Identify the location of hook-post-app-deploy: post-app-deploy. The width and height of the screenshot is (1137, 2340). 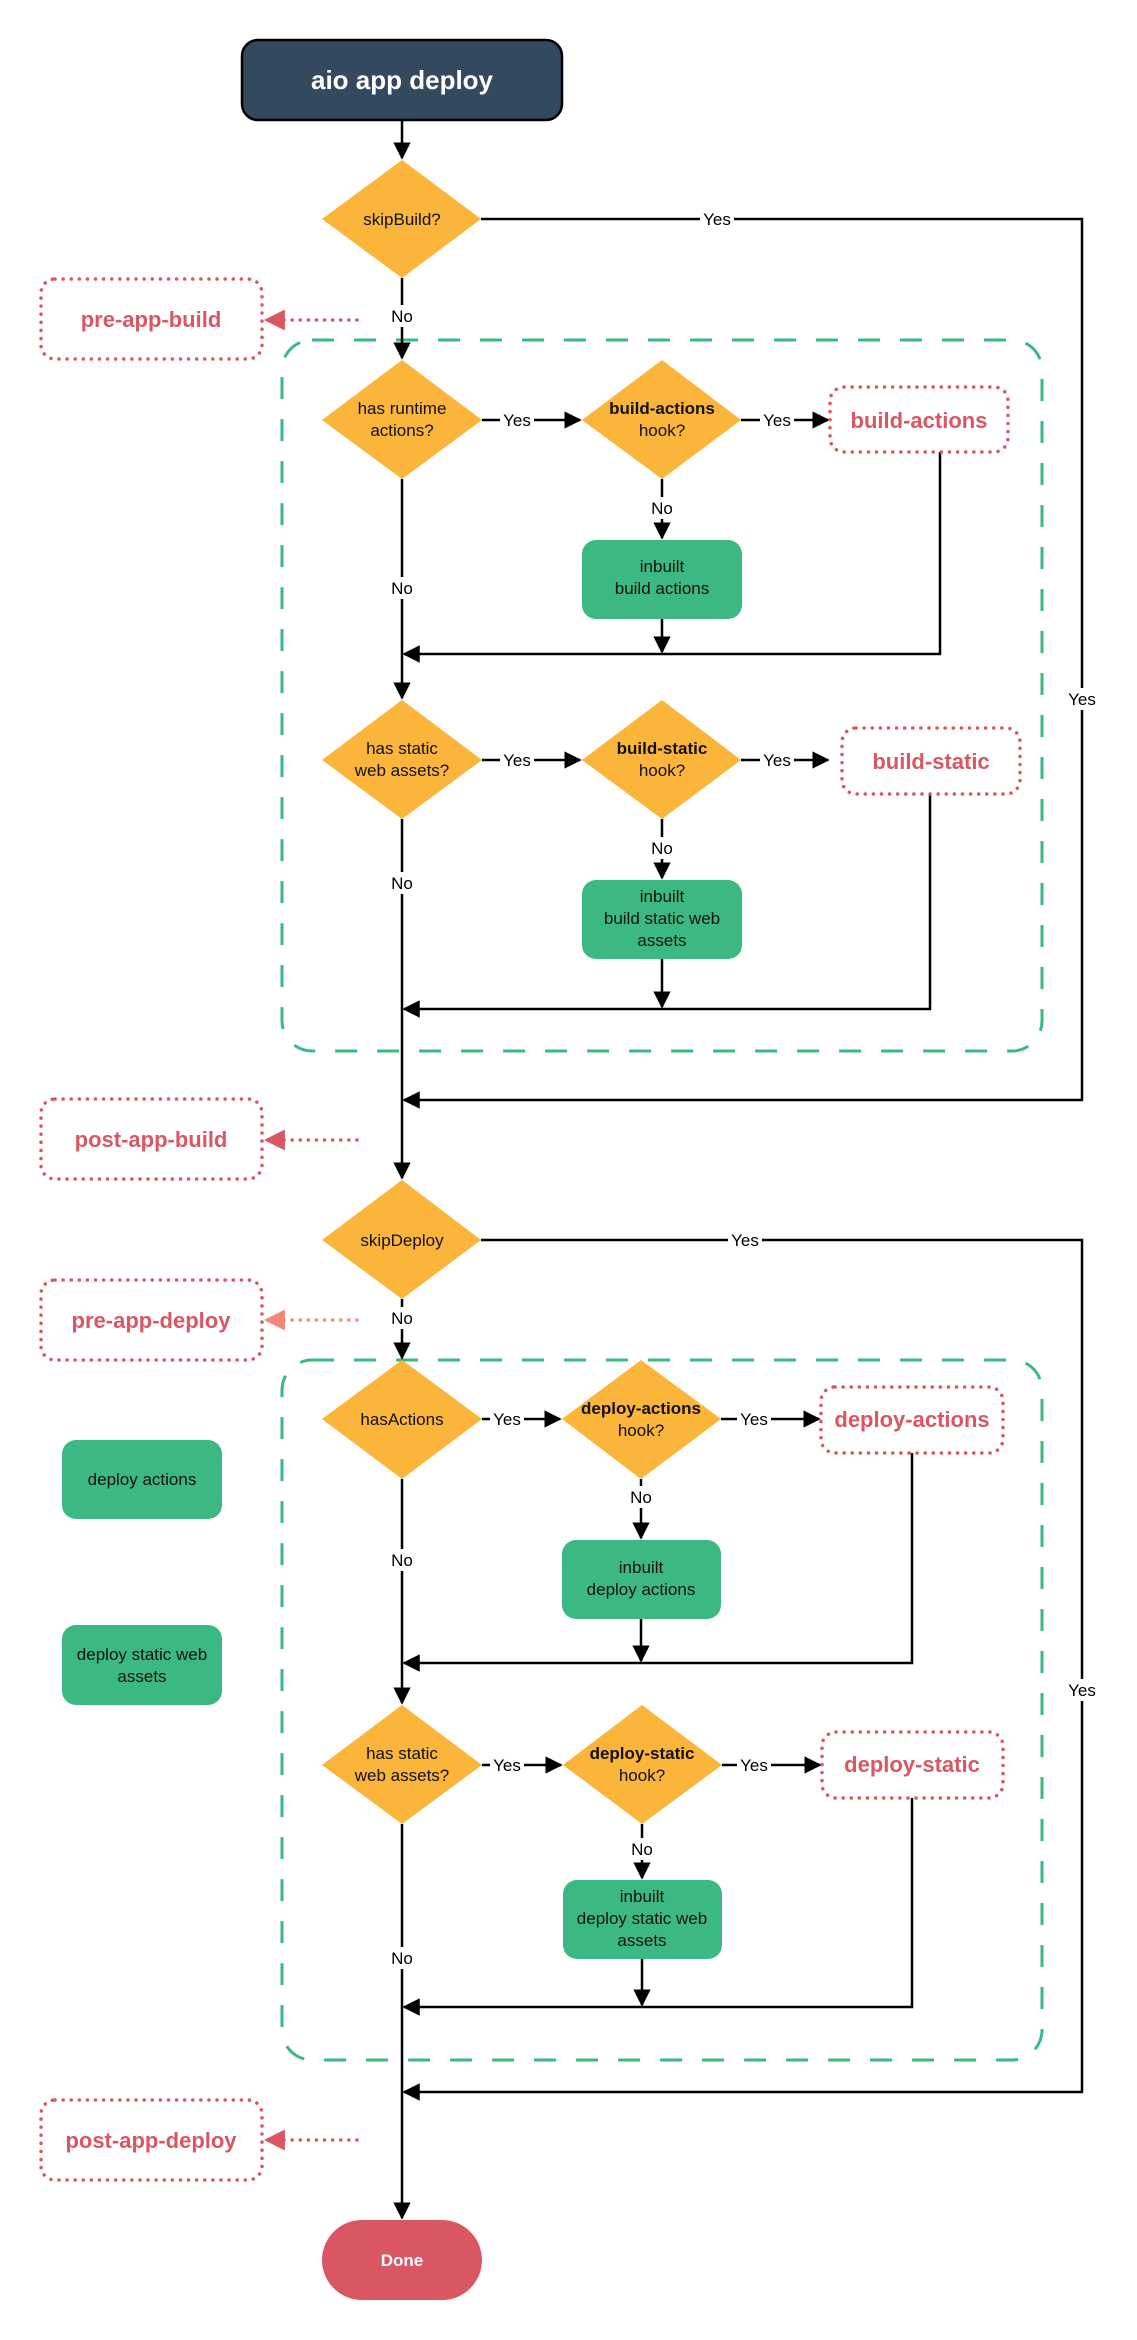
(151, 2140).